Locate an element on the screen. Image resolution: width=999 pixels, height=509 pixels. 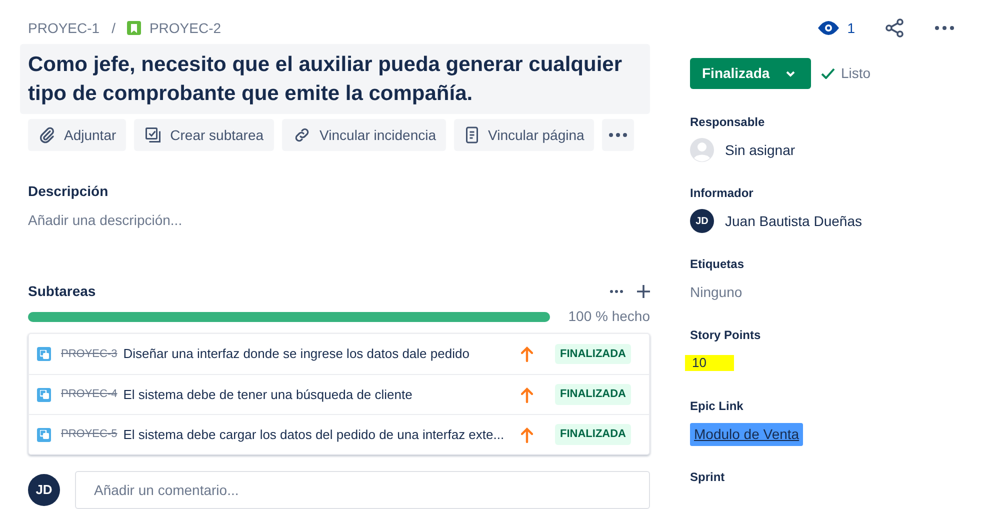
checkbox-stack-icon is located at coordinates (153, 135).